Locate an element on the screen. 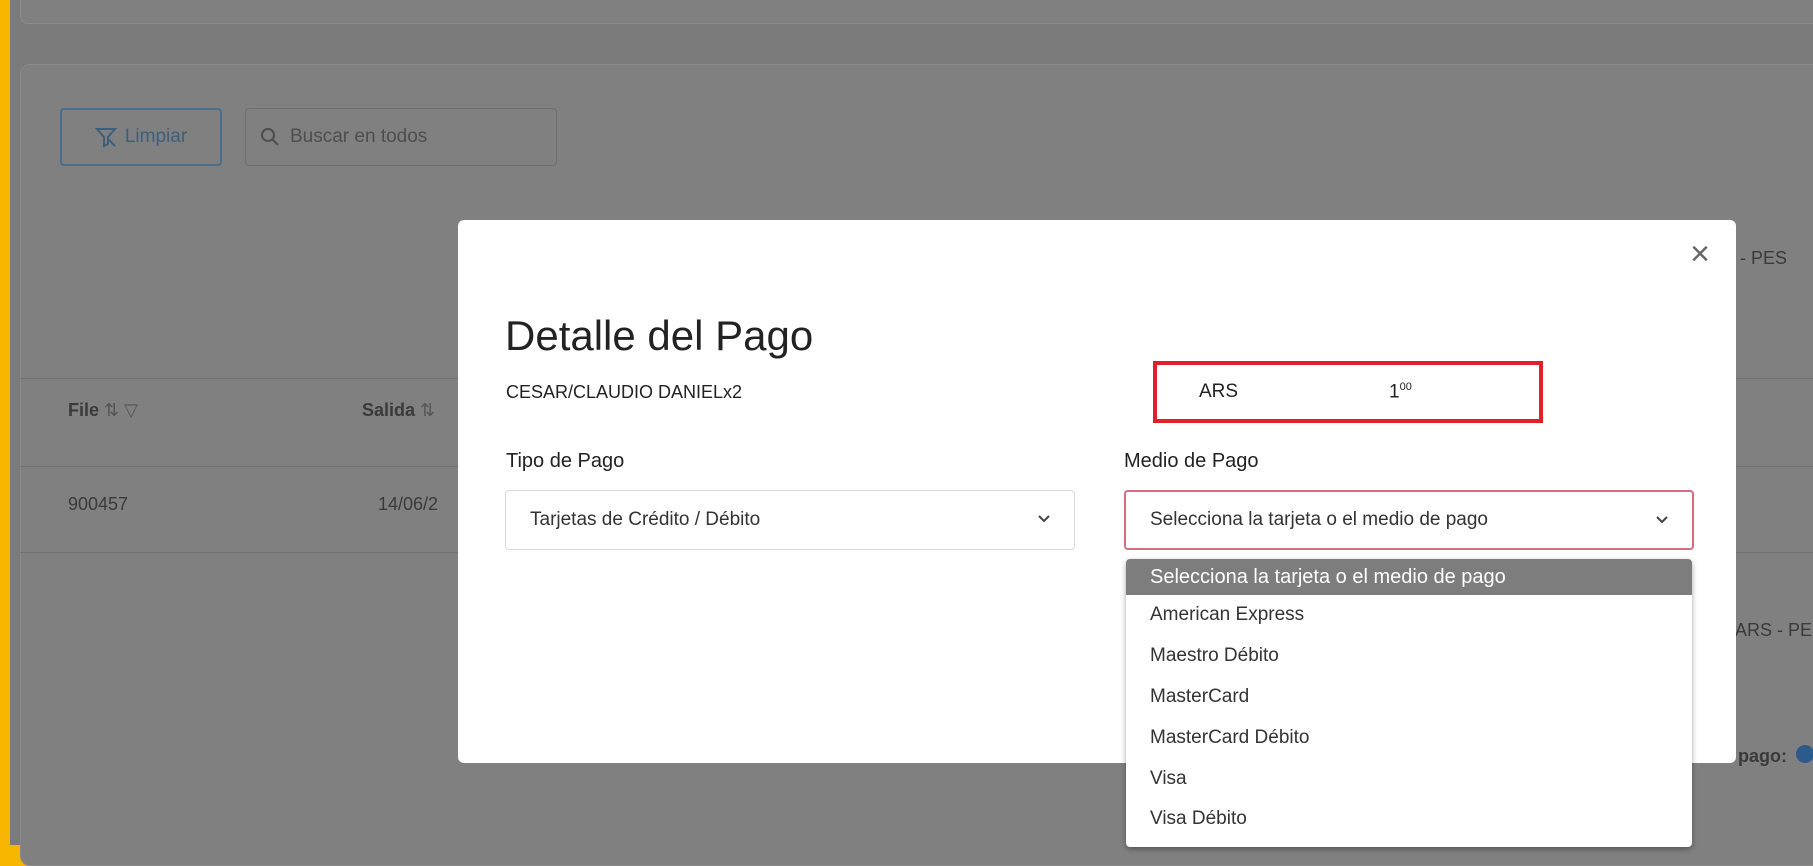  dropdown-option: Maestro Débito is located at coordinates (1409, 656).